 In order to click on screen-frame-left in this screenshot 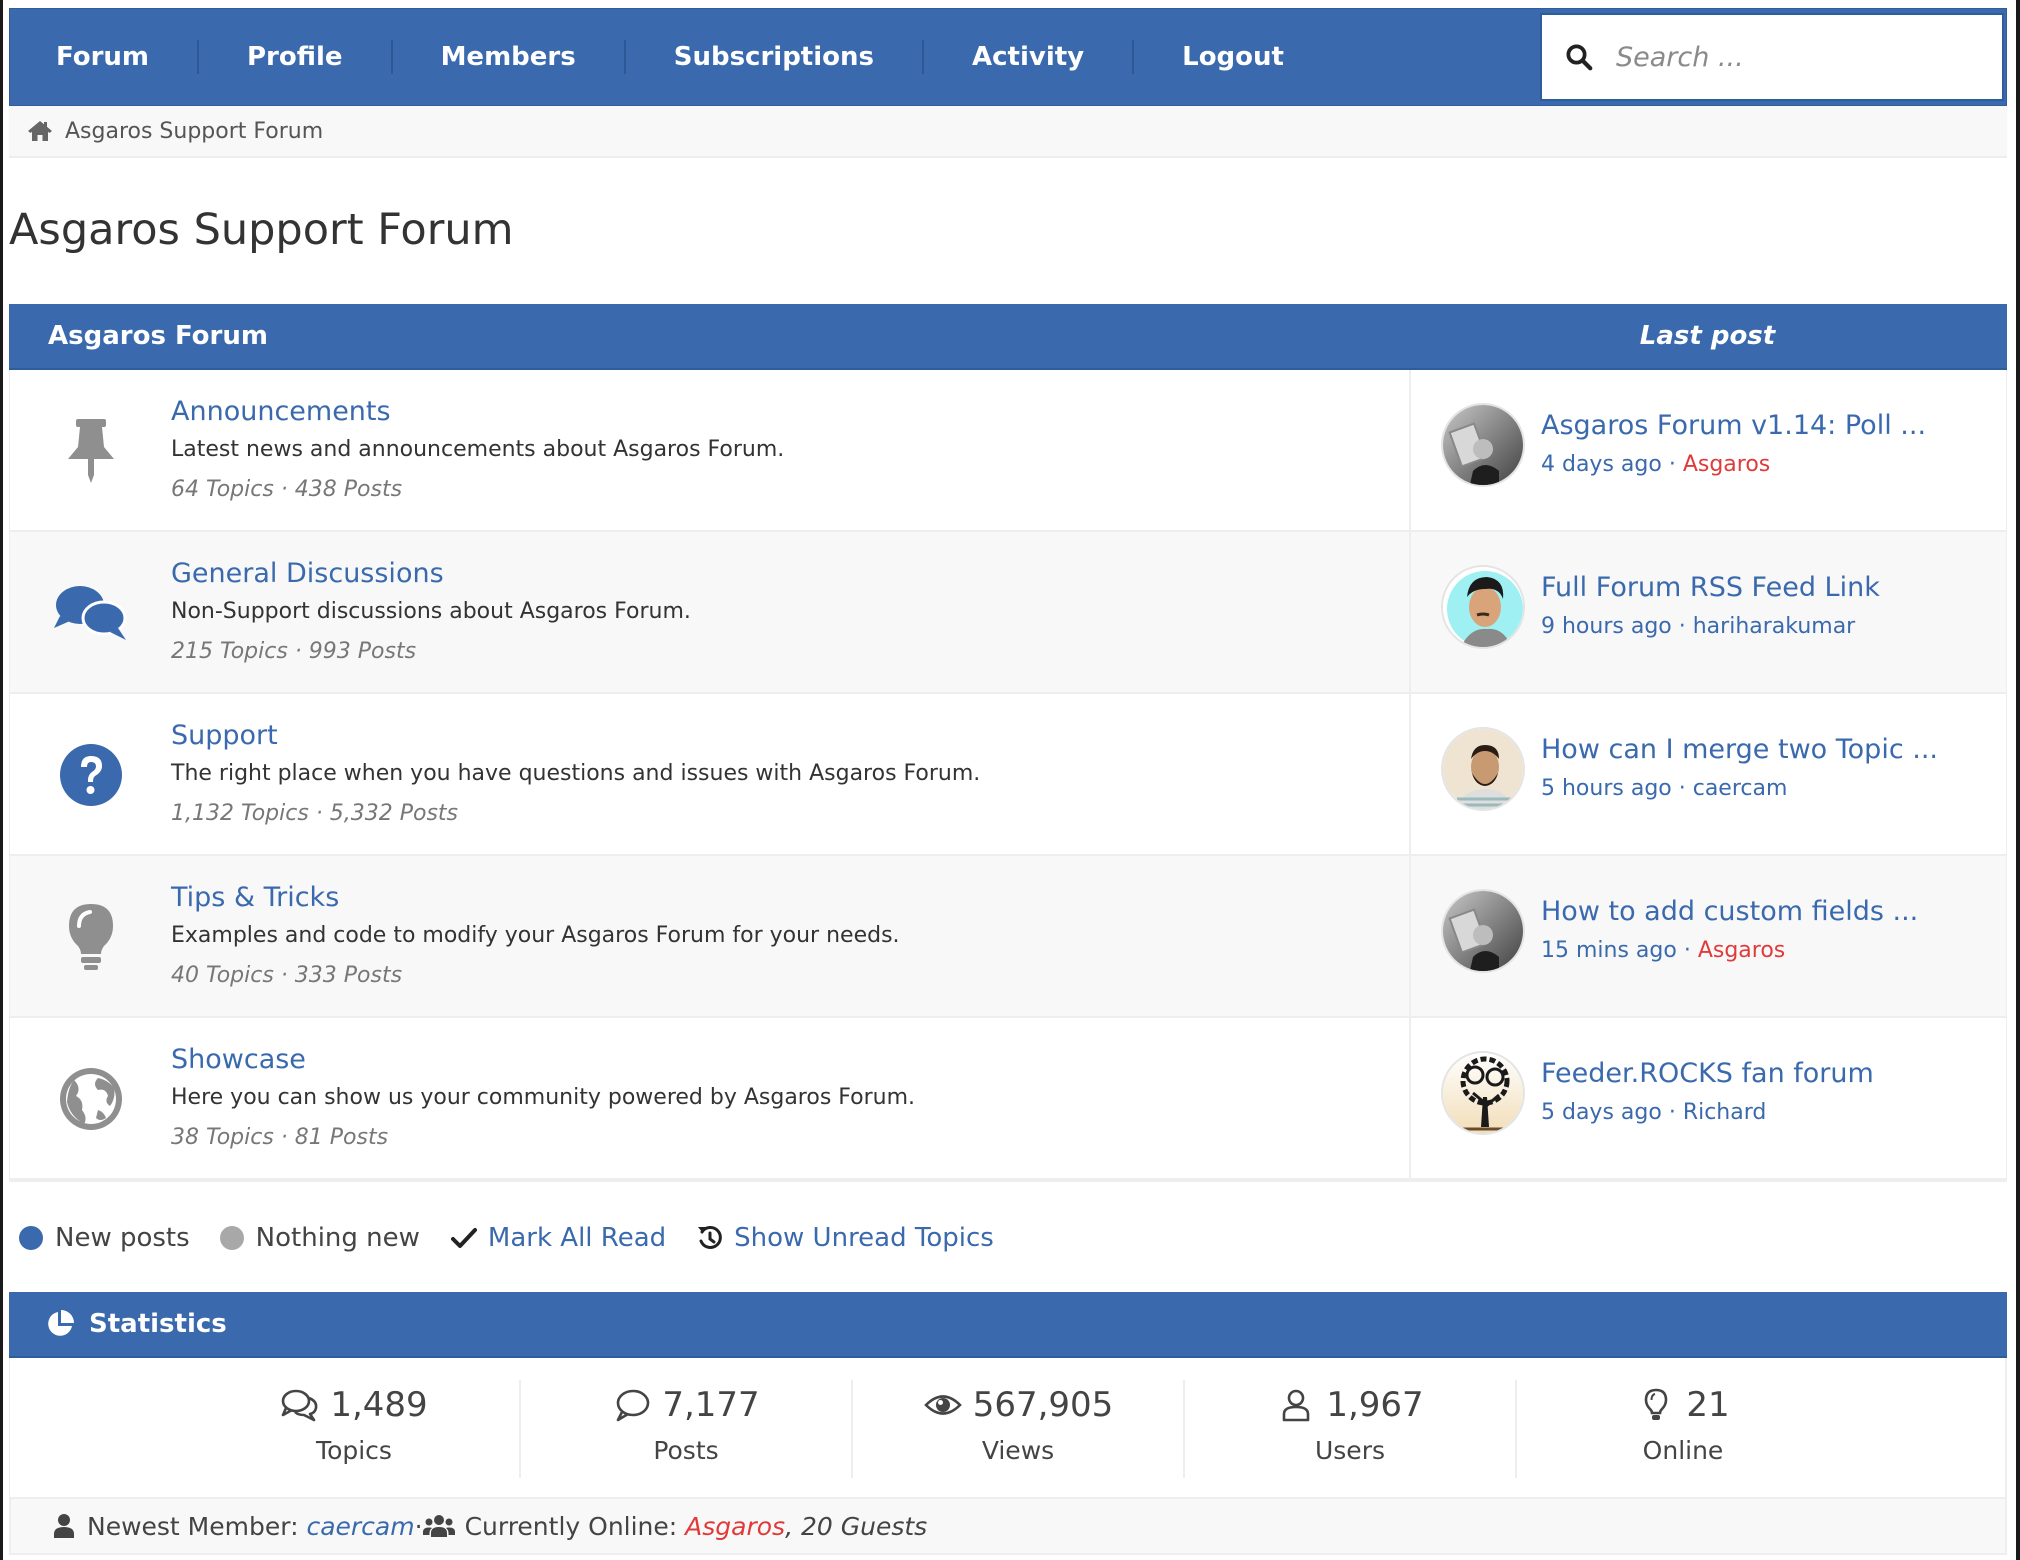, I will do `click(1, 780)`.